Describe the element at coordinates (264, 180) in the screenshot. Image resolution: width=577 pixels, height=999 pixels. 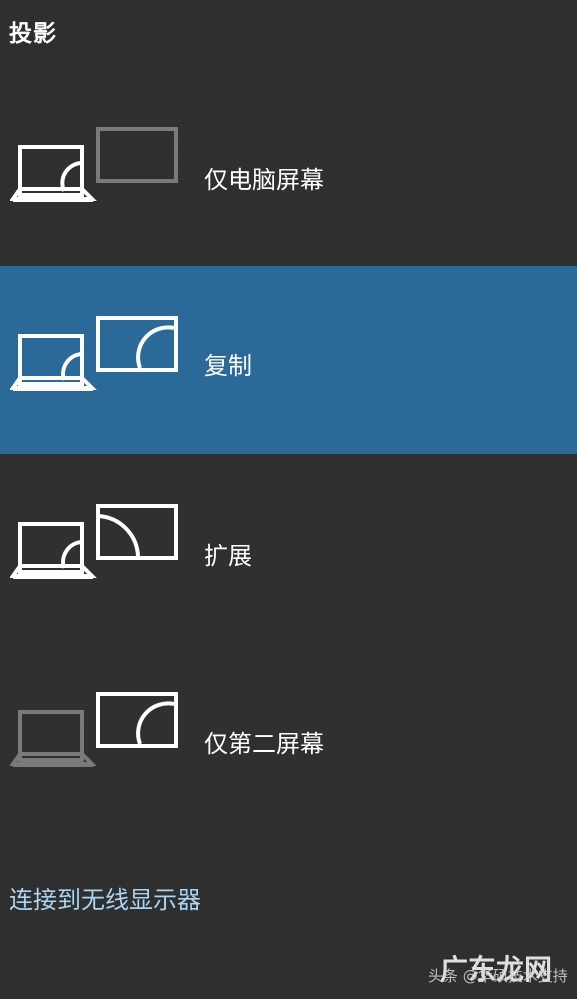
I see `option-label: 仅电脑屏幕` at that location.